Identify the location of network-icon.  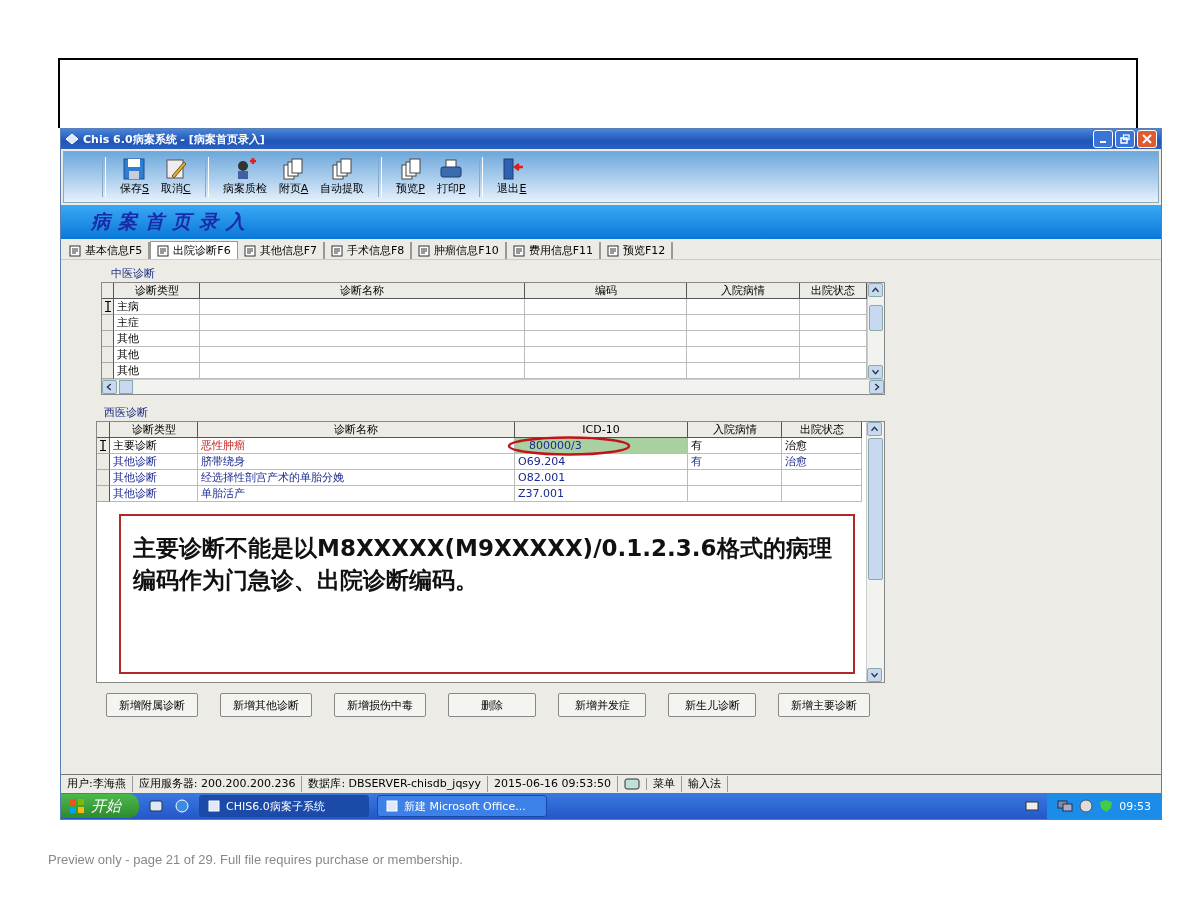
(1065, 806).